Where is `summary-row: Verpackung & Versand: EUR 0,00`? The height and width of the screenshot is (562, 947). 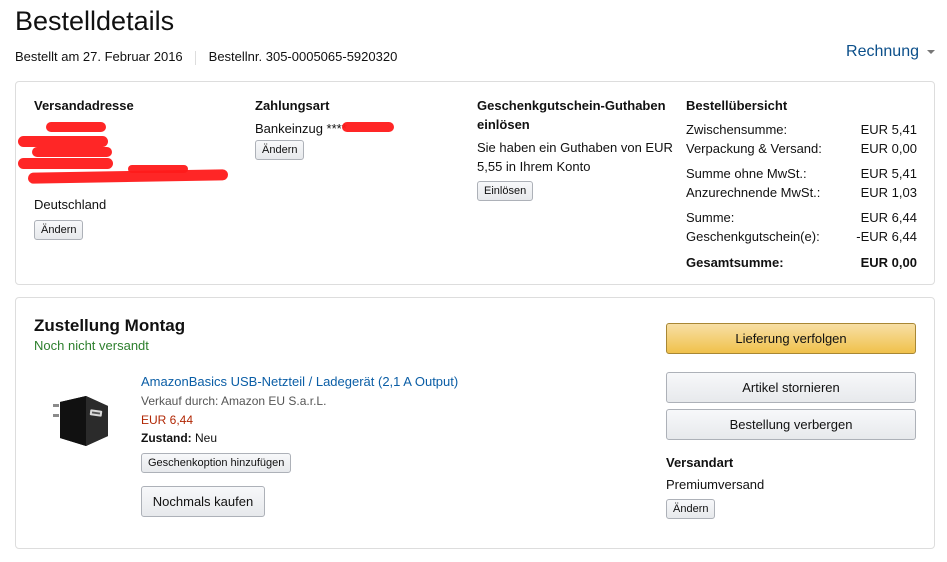 summary-row: Verpackung & Versand: EUR 0,00 is located at coordinates (801, 148).